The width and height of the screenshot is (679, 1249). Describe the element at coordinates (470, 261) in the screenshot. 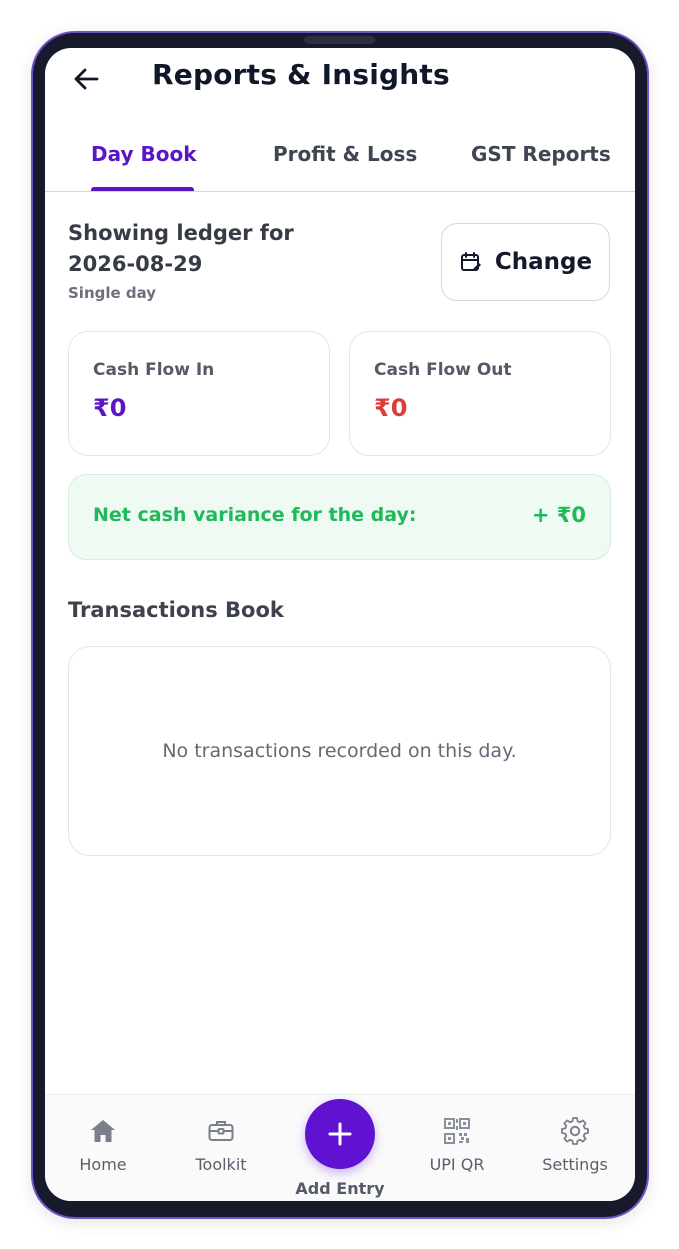

I see `calendar-edit-icon` at that location.